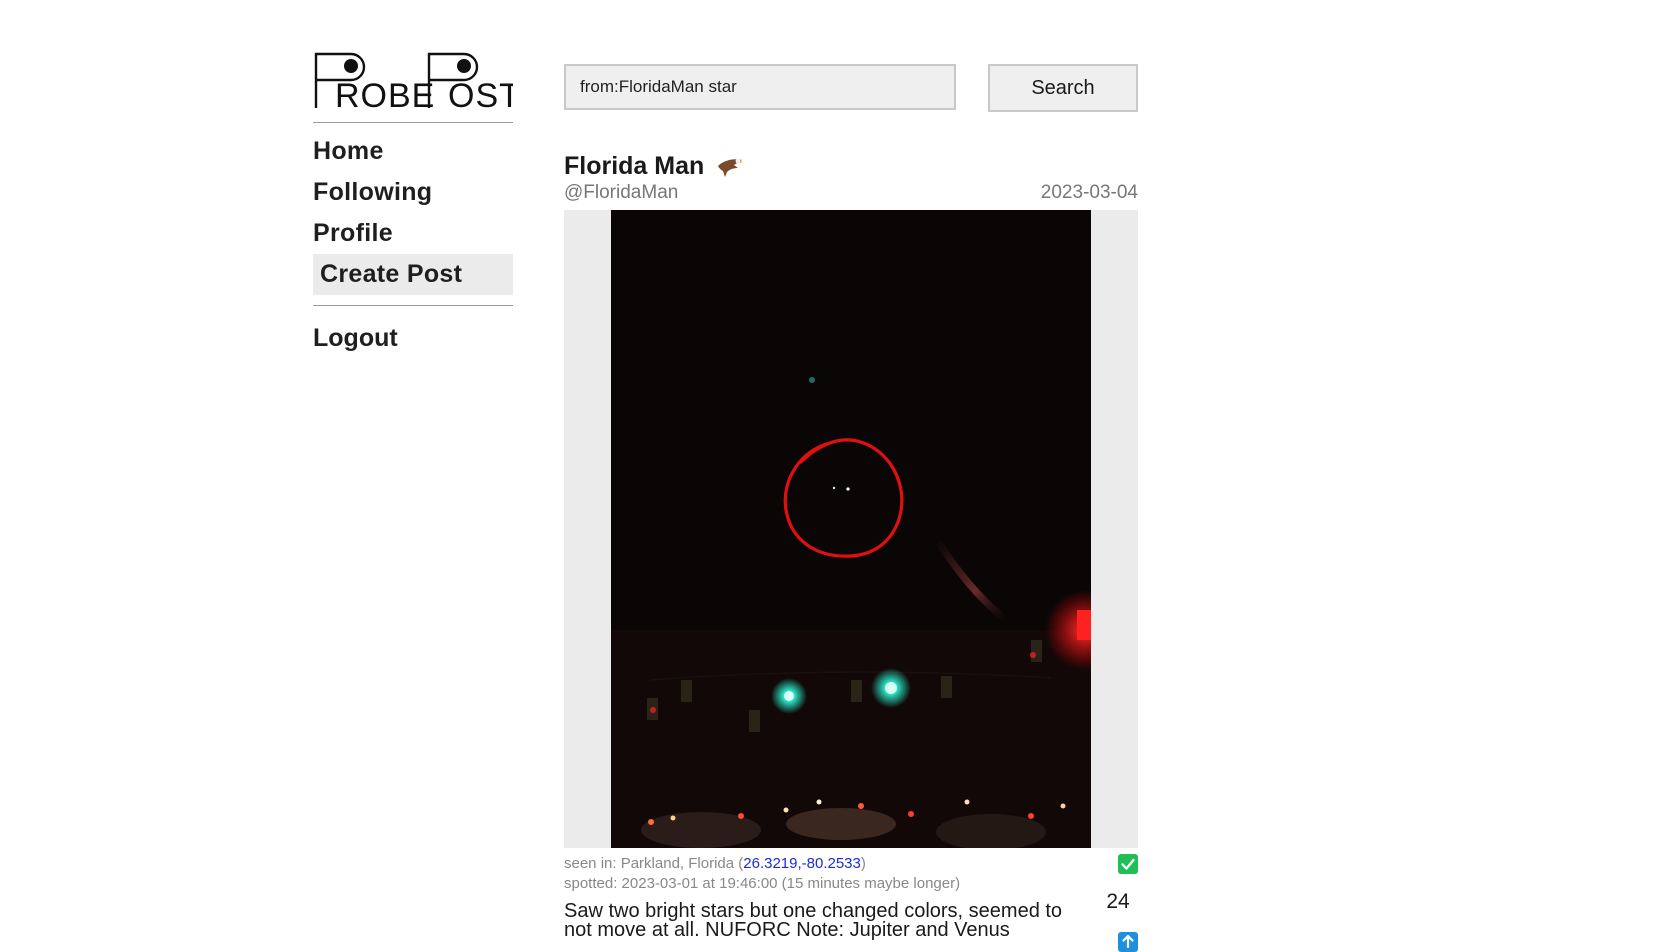 This screenshot has width=1680, height=952. Describe the element at coordinates (413, 305) in the screenshot. I see `nav-divider` at that location.